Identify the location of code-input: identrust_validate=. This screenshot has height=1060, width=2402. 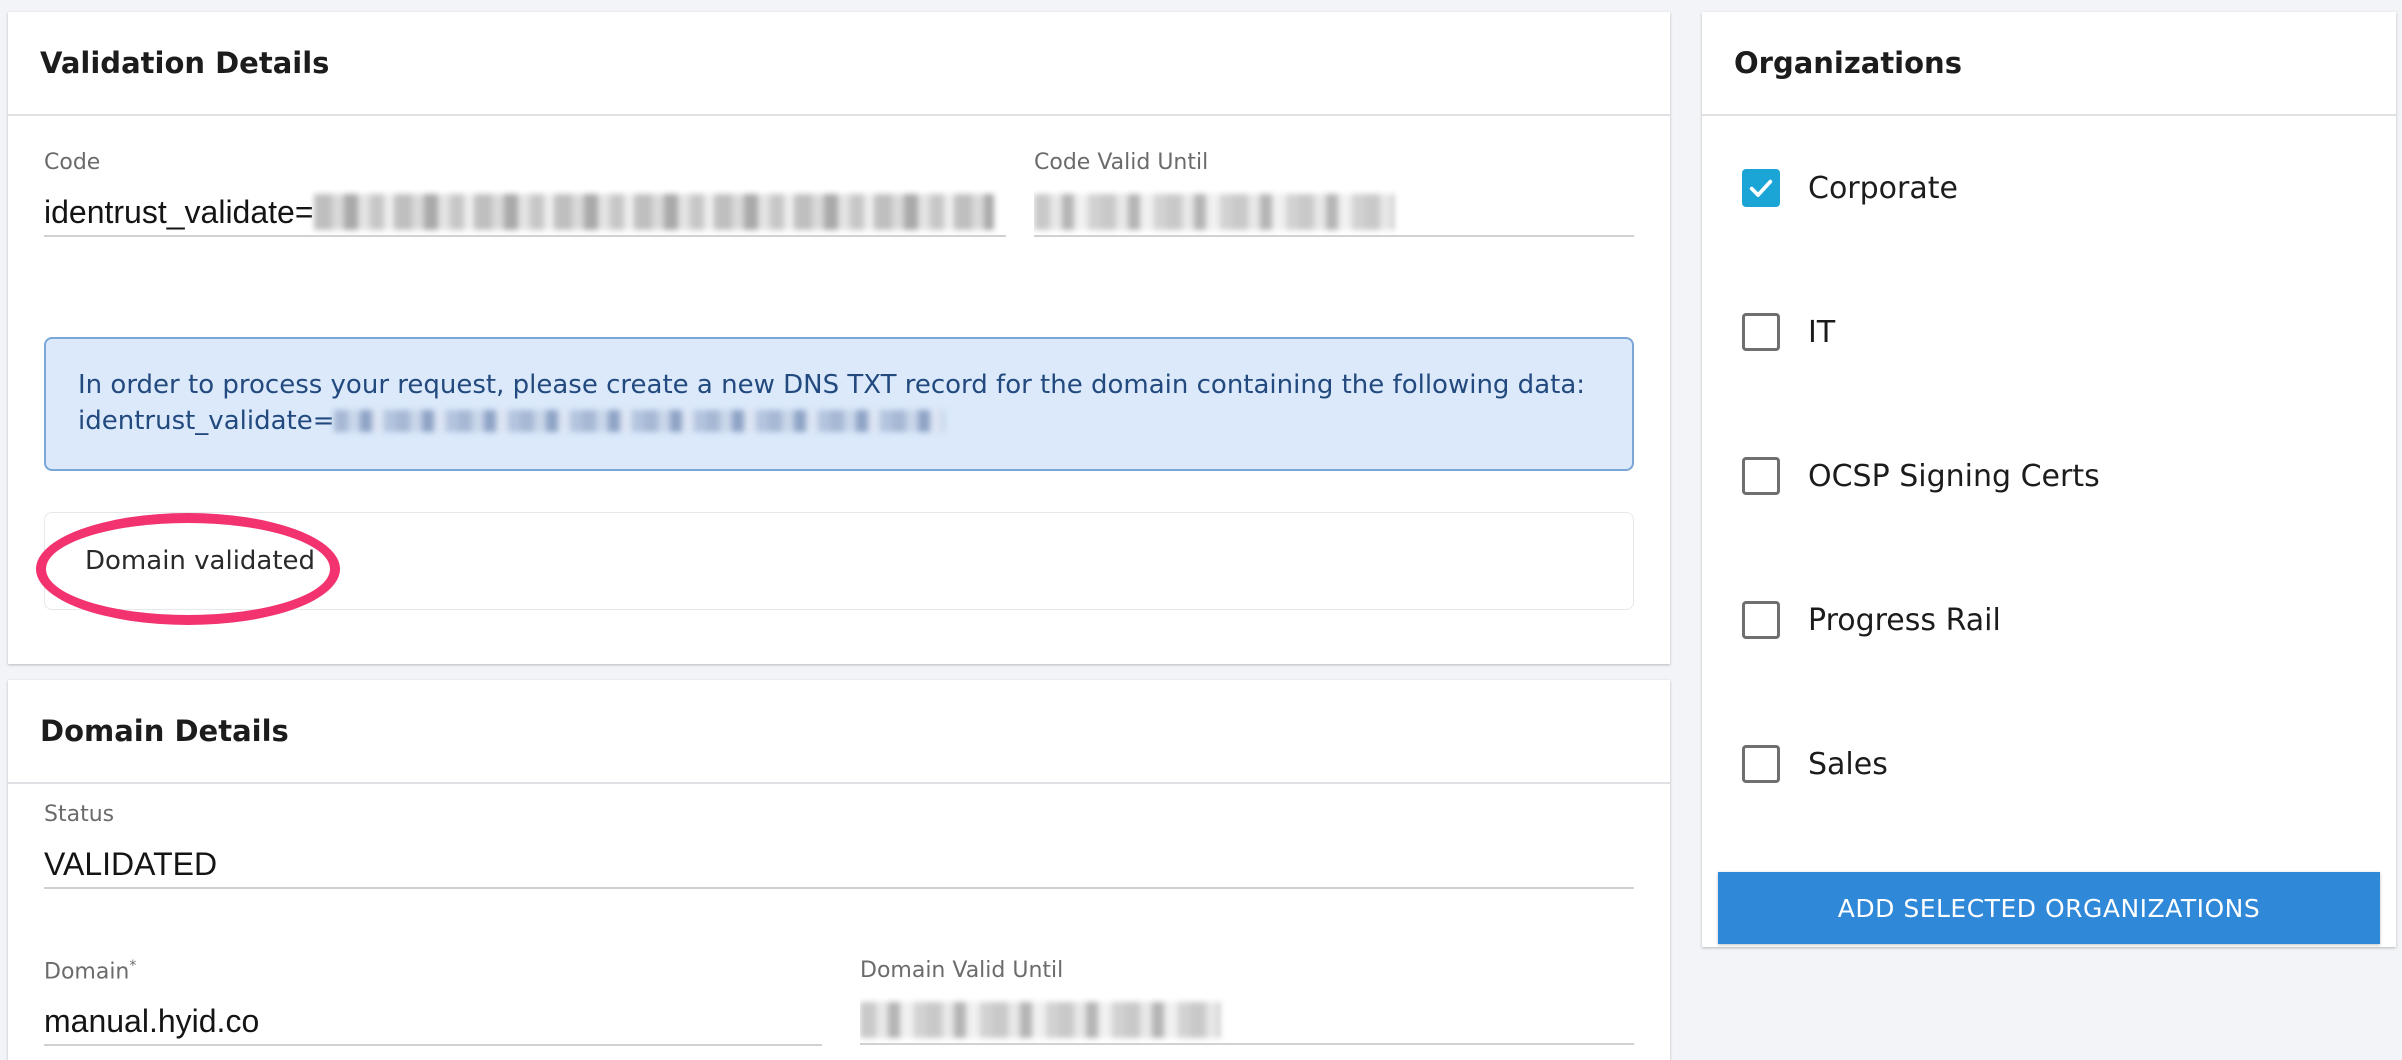
(525, 213).